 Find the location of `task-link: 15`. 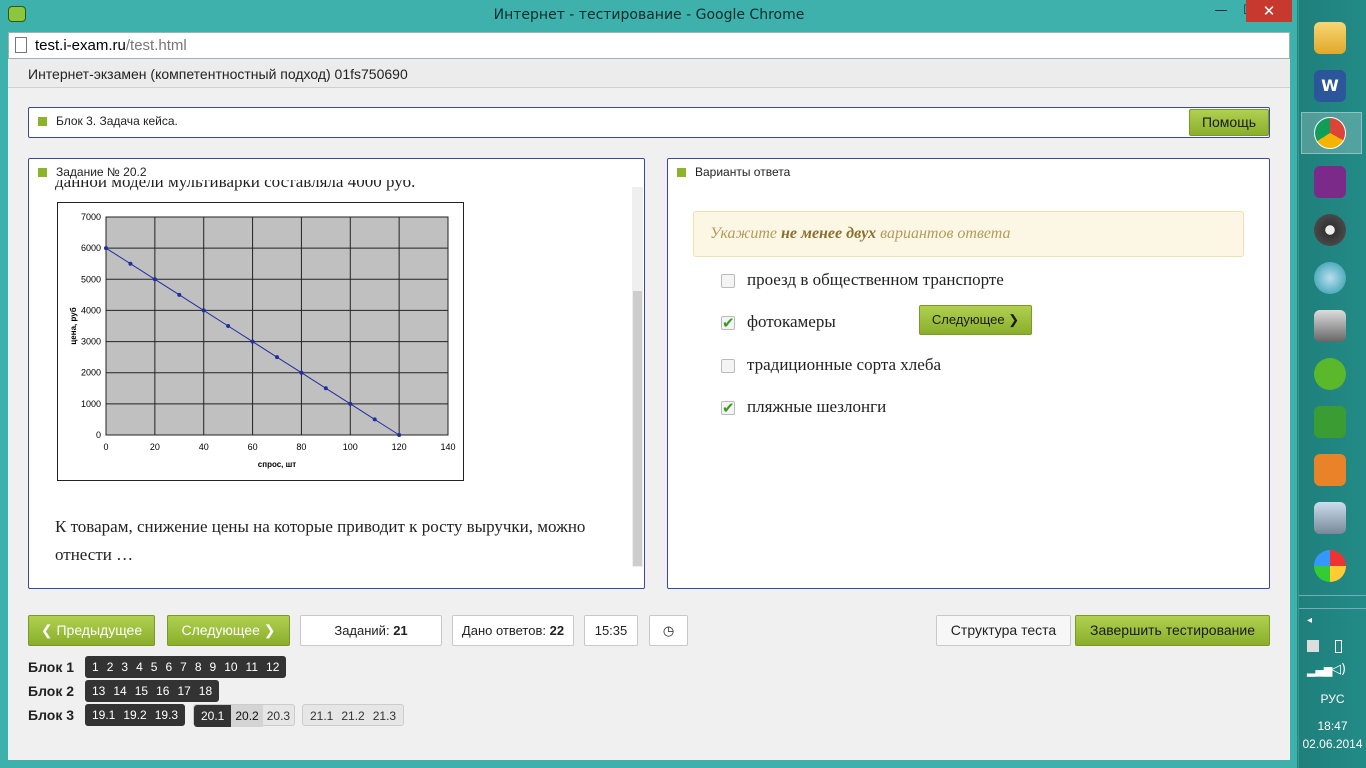

task-link: 15 is located at coordinates (141, 691).